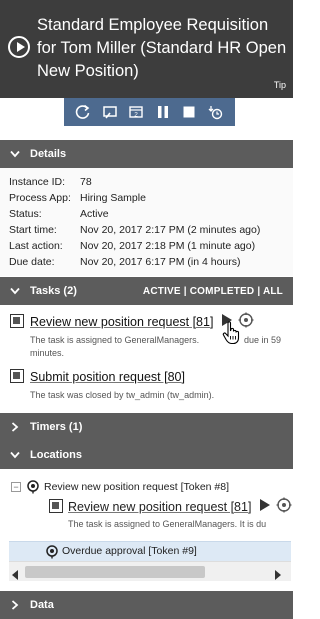 This screenshot has width=320, height=619. Describe the element at coordinates (216, 112) in the screenshot. I see `change-due-date-icon` at that location.